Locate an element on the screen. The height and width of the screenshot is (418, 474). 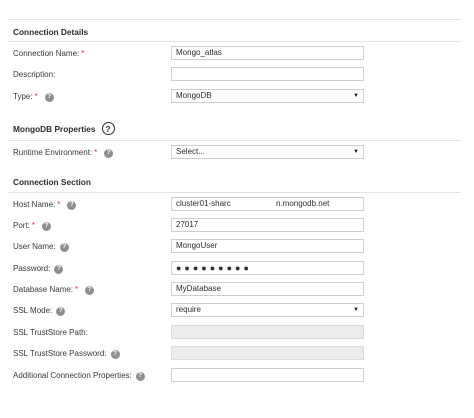
ssl-truststore-password-label: SSL TrustStore Password: ? is located at coordinates (66, 354).